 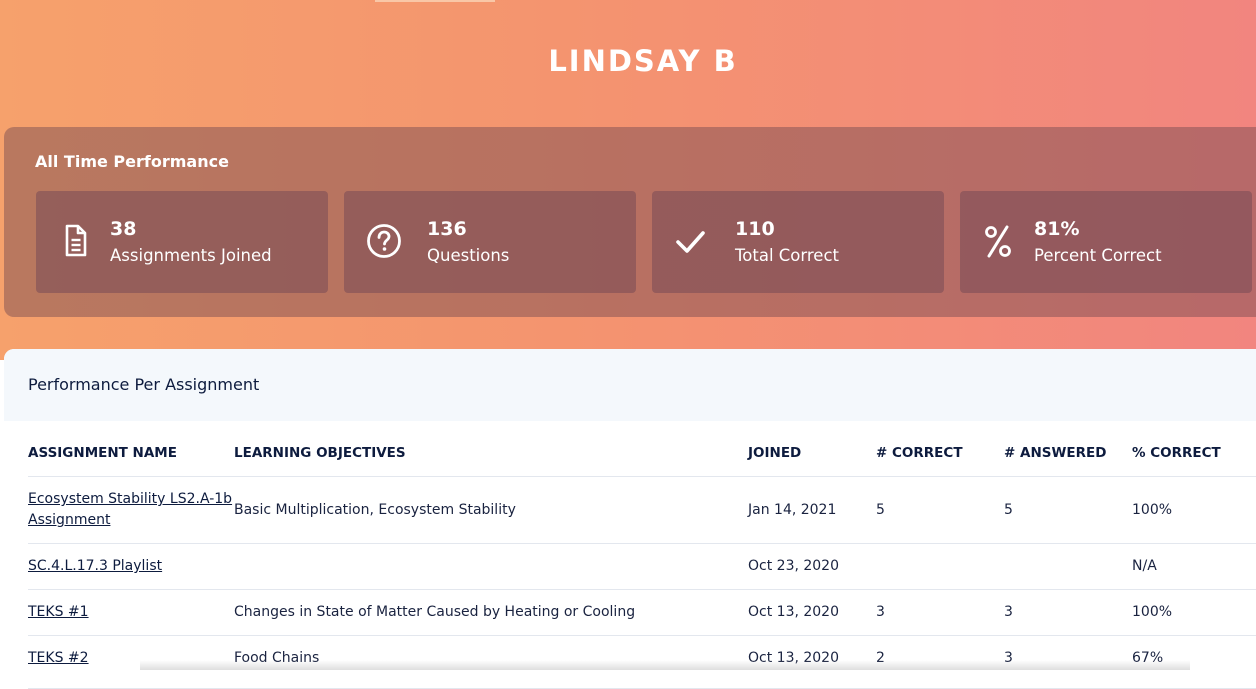 What do you see at coordinates (132, 161) in the screenshot?
I see `all-time-performance-title: All Time Performance` at bounding box center [132, 161].